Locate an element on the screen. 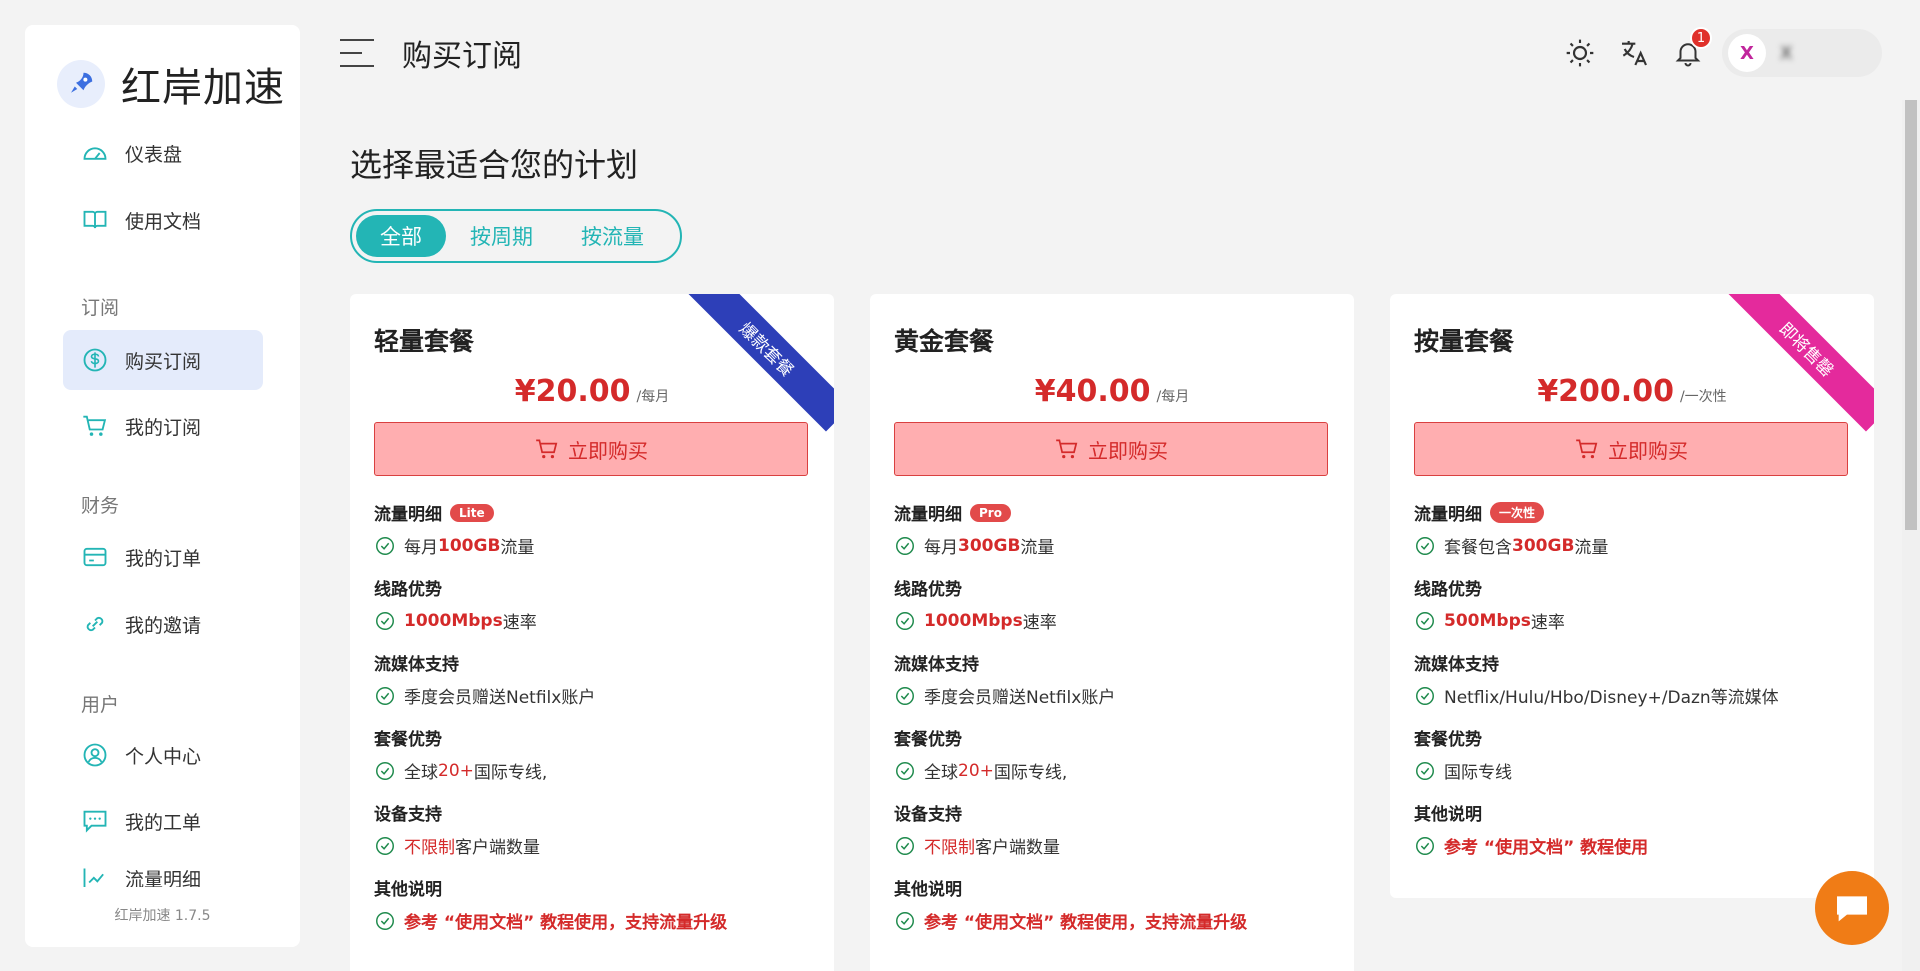  sidebar: 红岸加速 仪表盘 使用文档 订阅 购买订阅 我的订阅 财务 我的订单 我的邀请 is located at coordinates (162, 486).